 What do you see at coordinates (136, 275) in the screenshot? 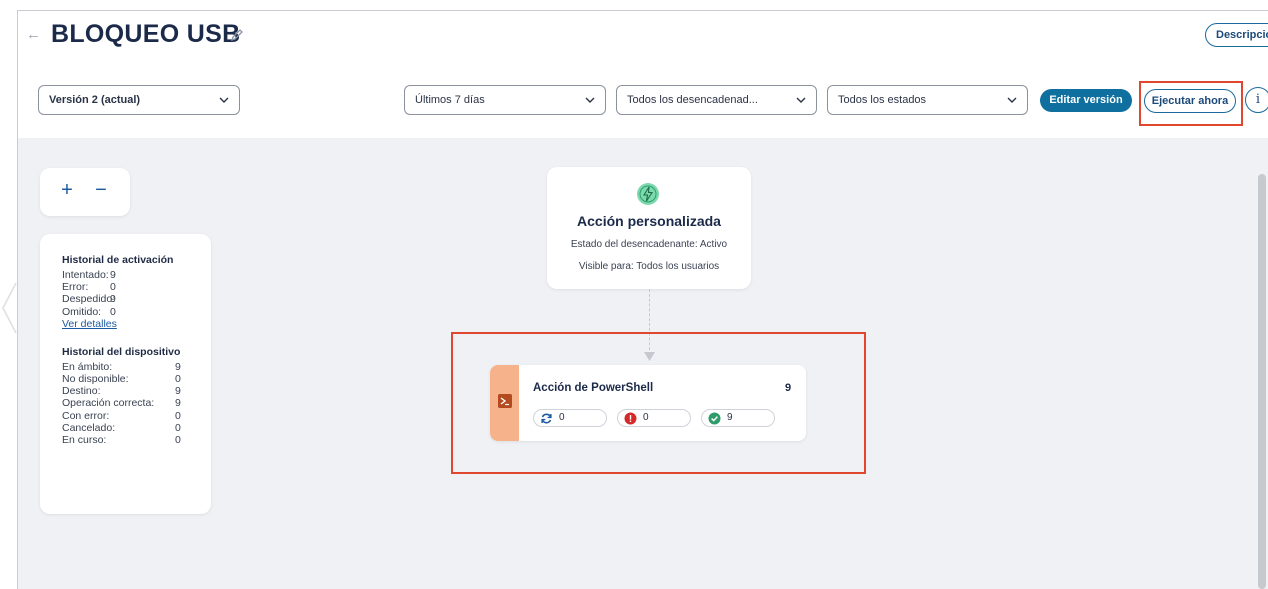
I see `stat-row: Intentado: 9` at bounding box center [136, 275].